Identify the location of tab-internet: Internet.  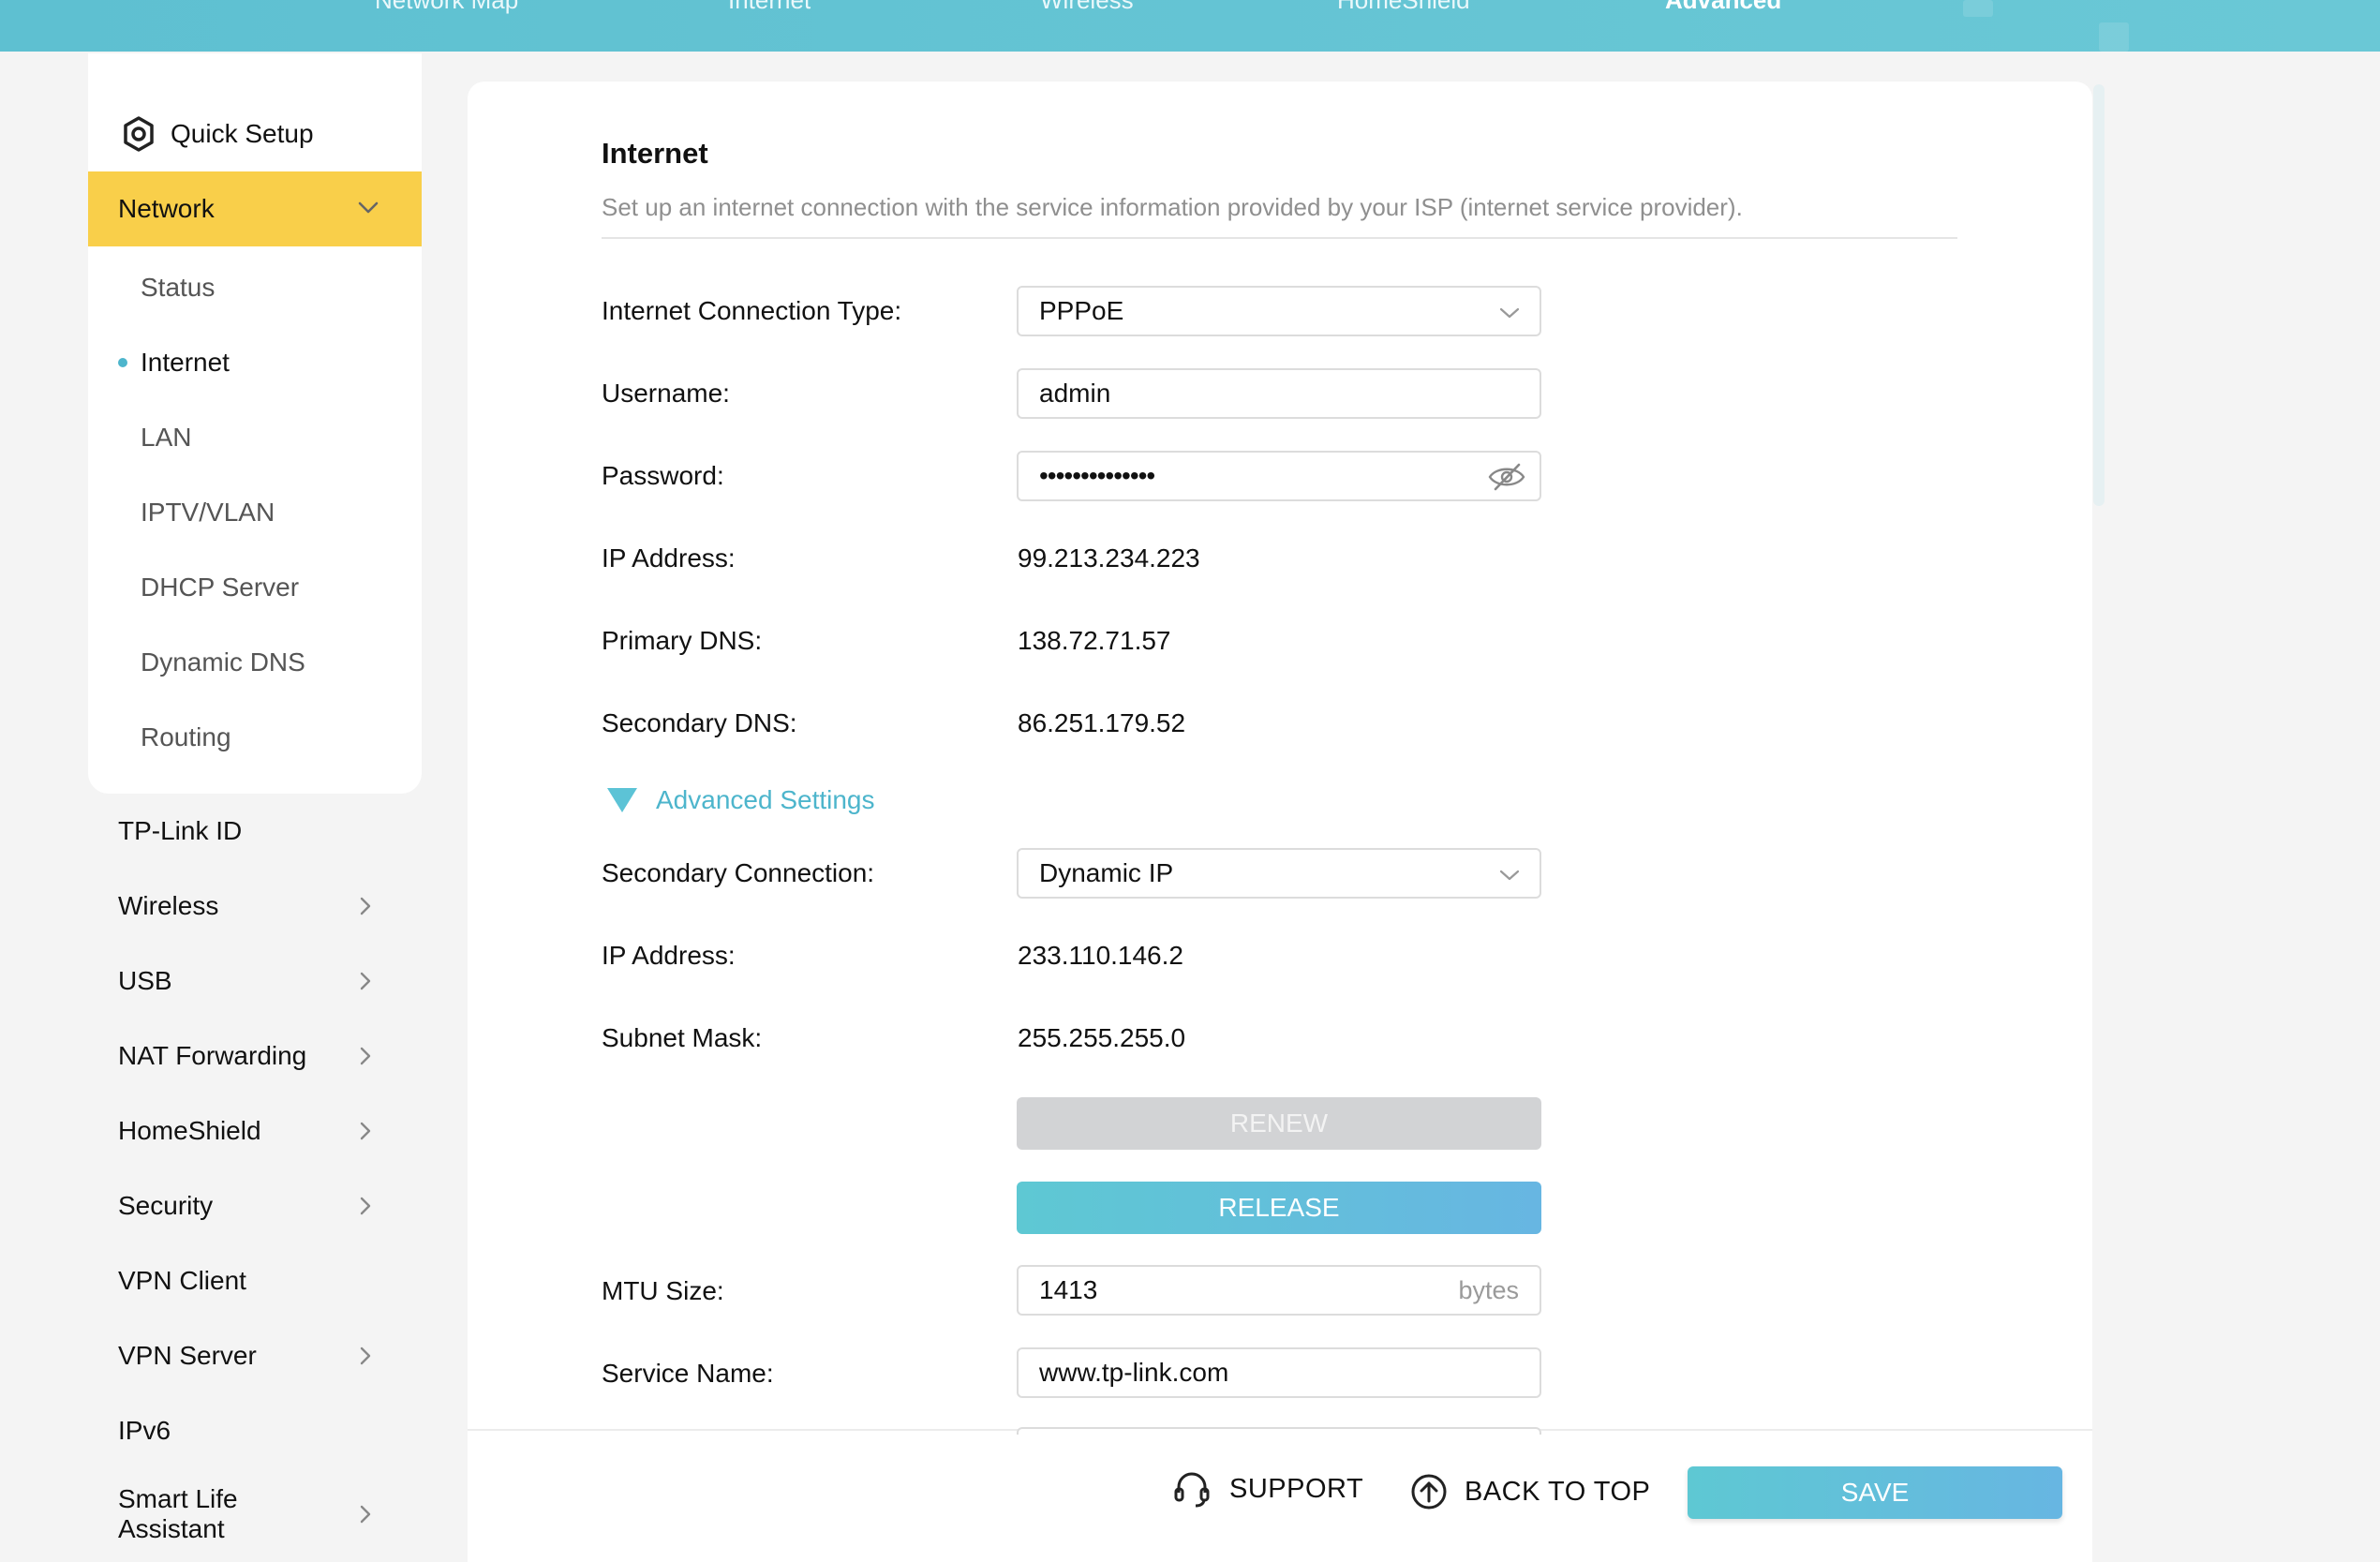
(769, 7).